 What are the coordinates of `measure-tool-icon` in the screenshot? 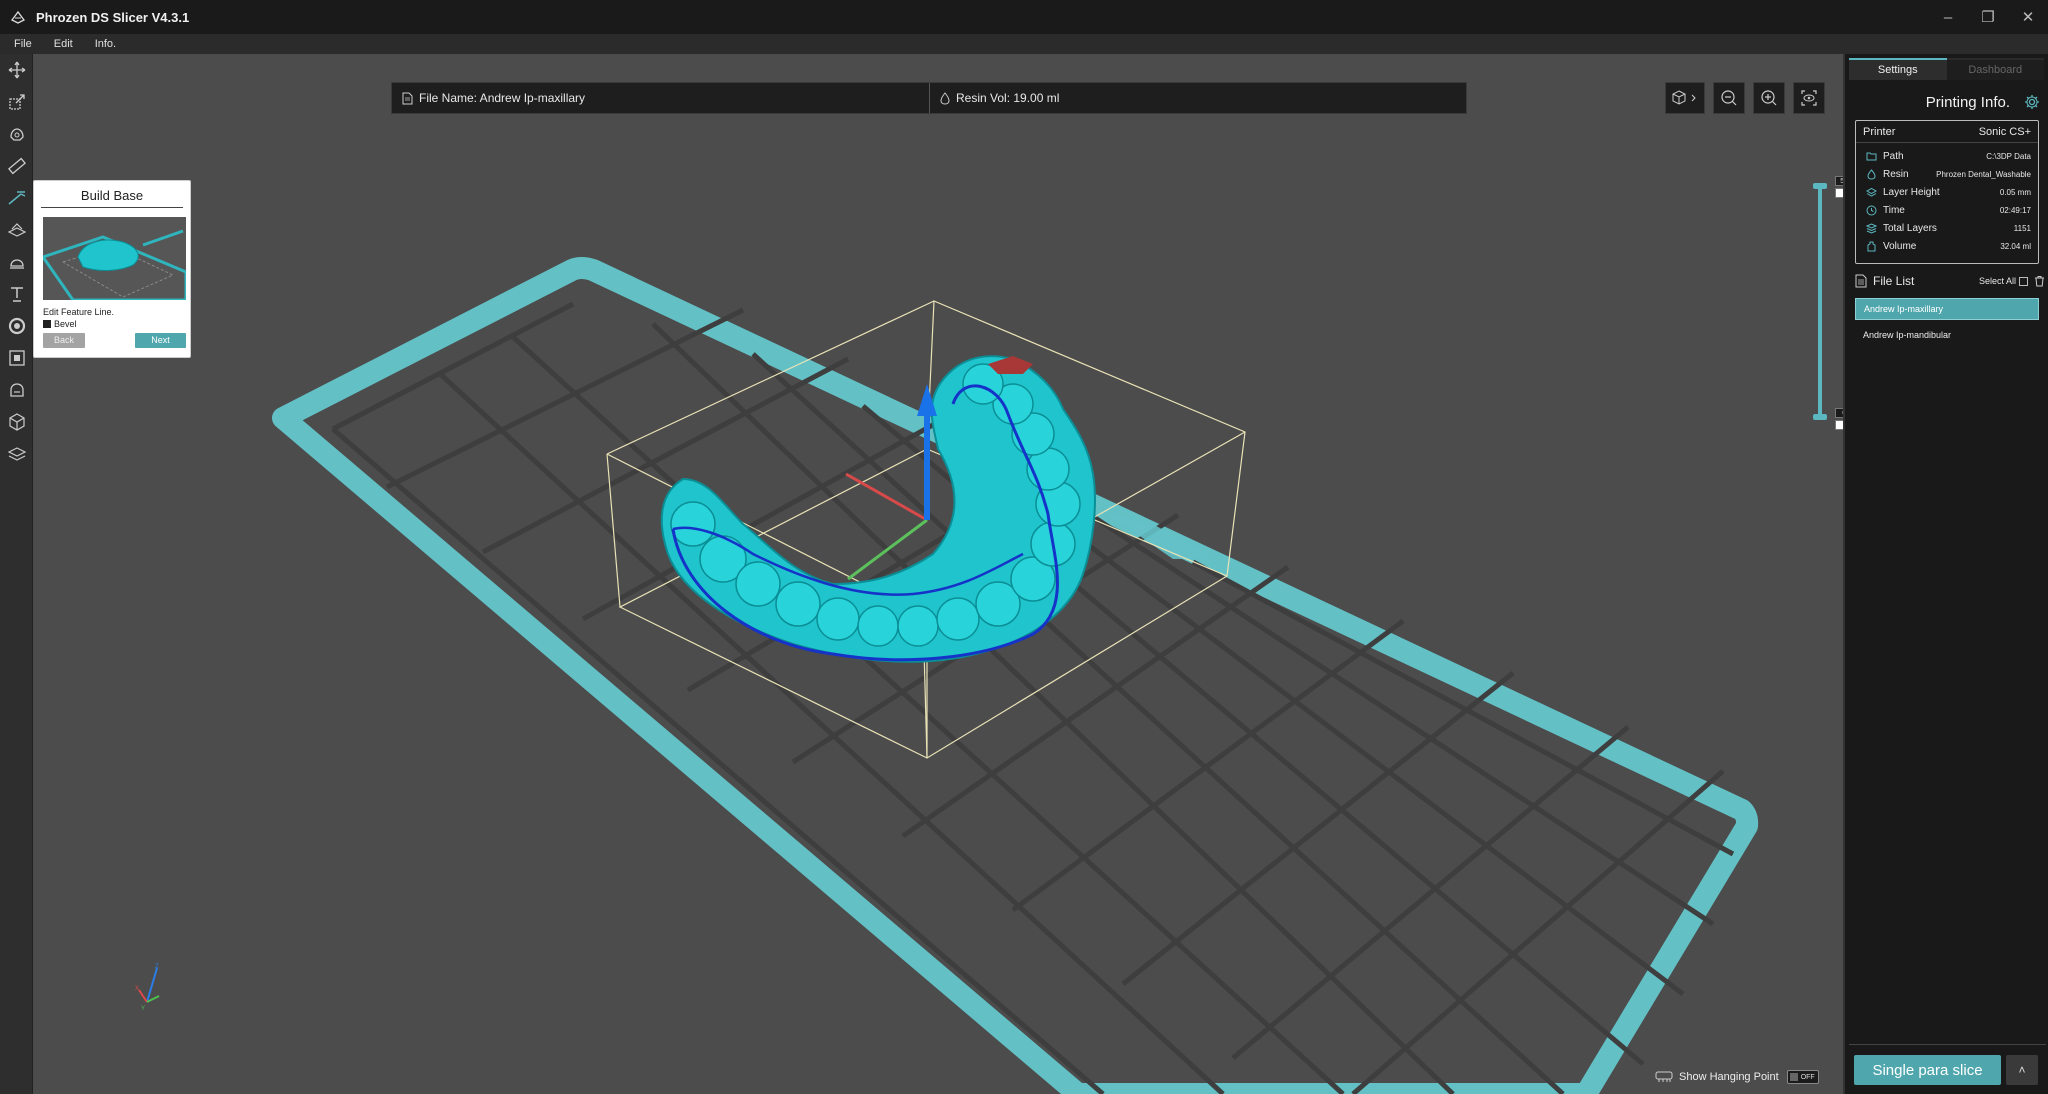 It's located at (16, 166).